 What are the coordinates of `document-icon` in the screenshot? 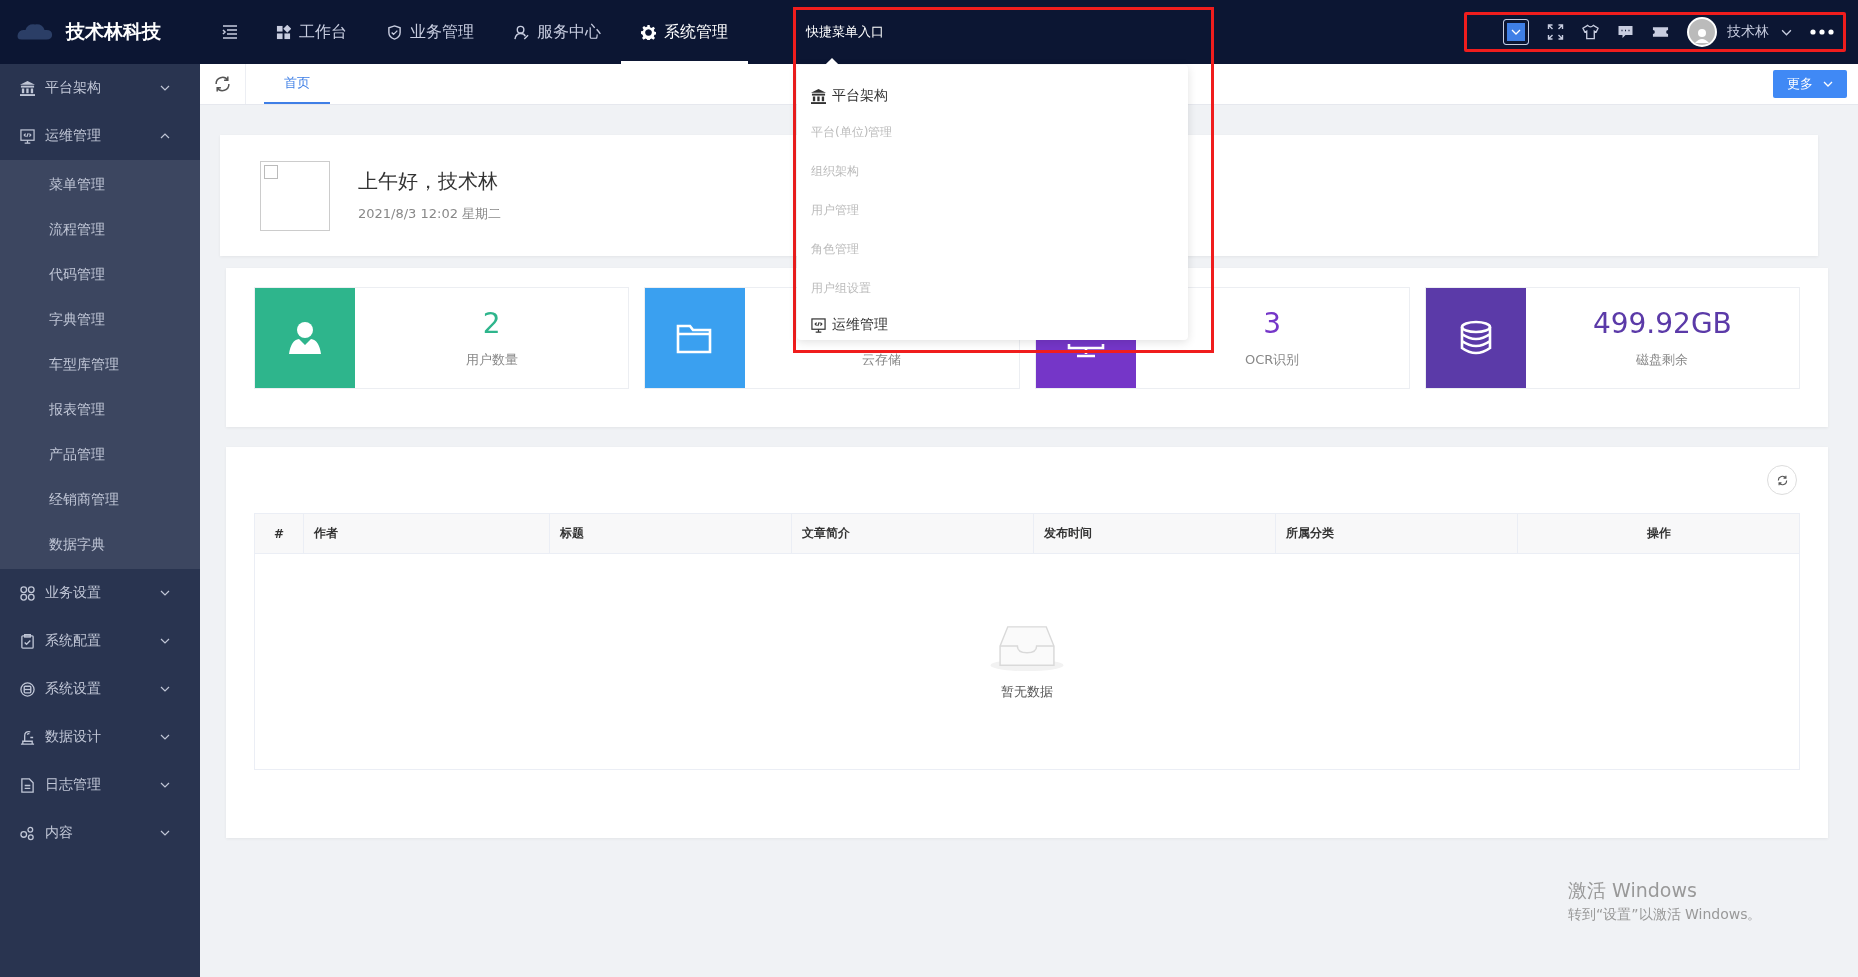 It's located at (27, 785).